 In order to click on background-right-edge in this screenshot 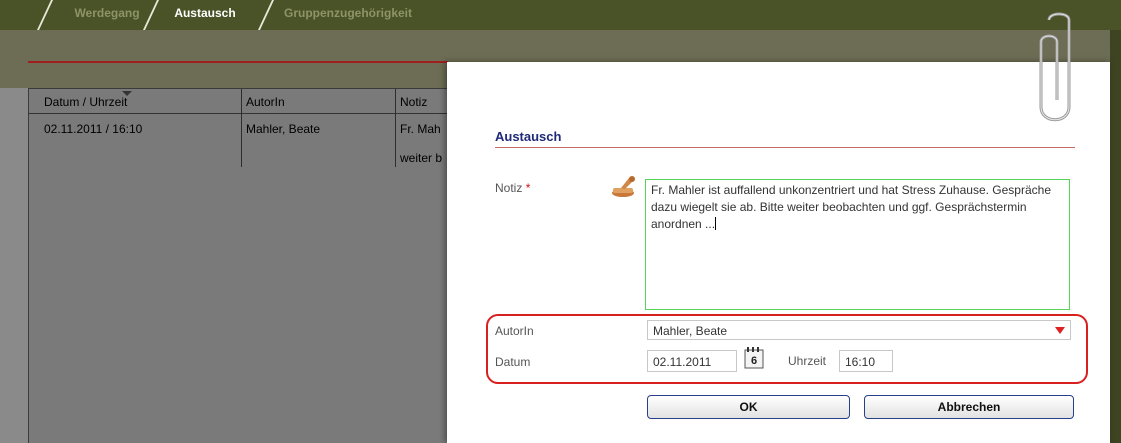, I will do `click(1115, 236)`.